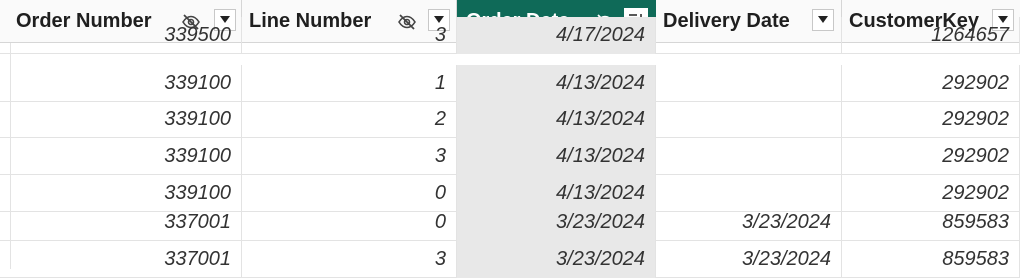  What do you see at coordinates (556, 35) in the screenshot?
I see `cell-order-date: 4/17/2024` at bounding box center [556, 35].